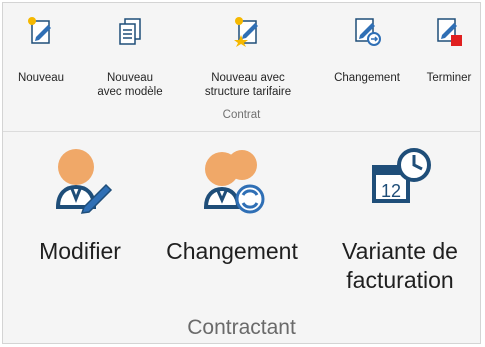  I want to click on variante-facturation-label: Variante de facturation, so click(400, 266).